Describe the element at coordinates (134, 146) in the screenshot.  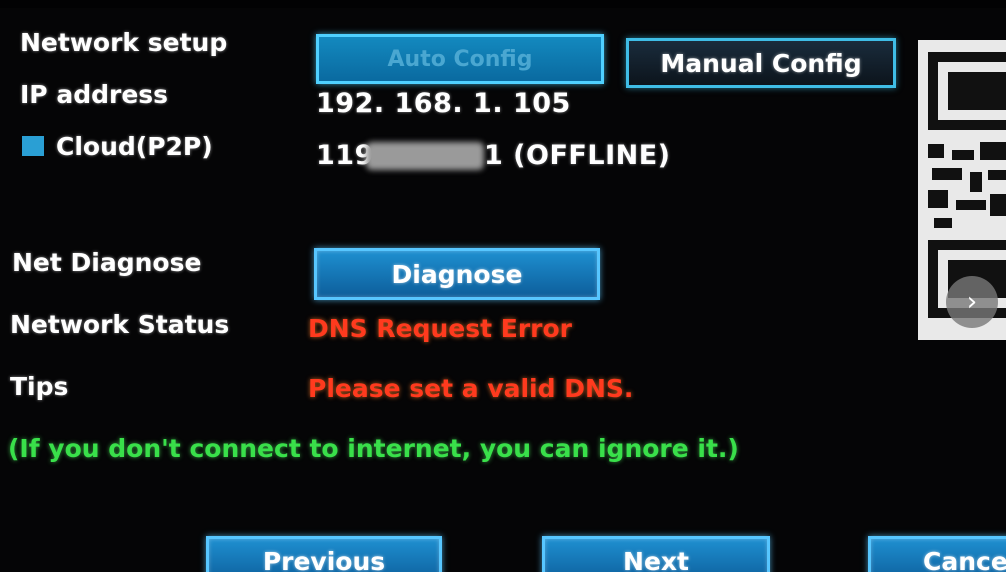
I see `cloud-label: Cloud(P2P)` at that location.